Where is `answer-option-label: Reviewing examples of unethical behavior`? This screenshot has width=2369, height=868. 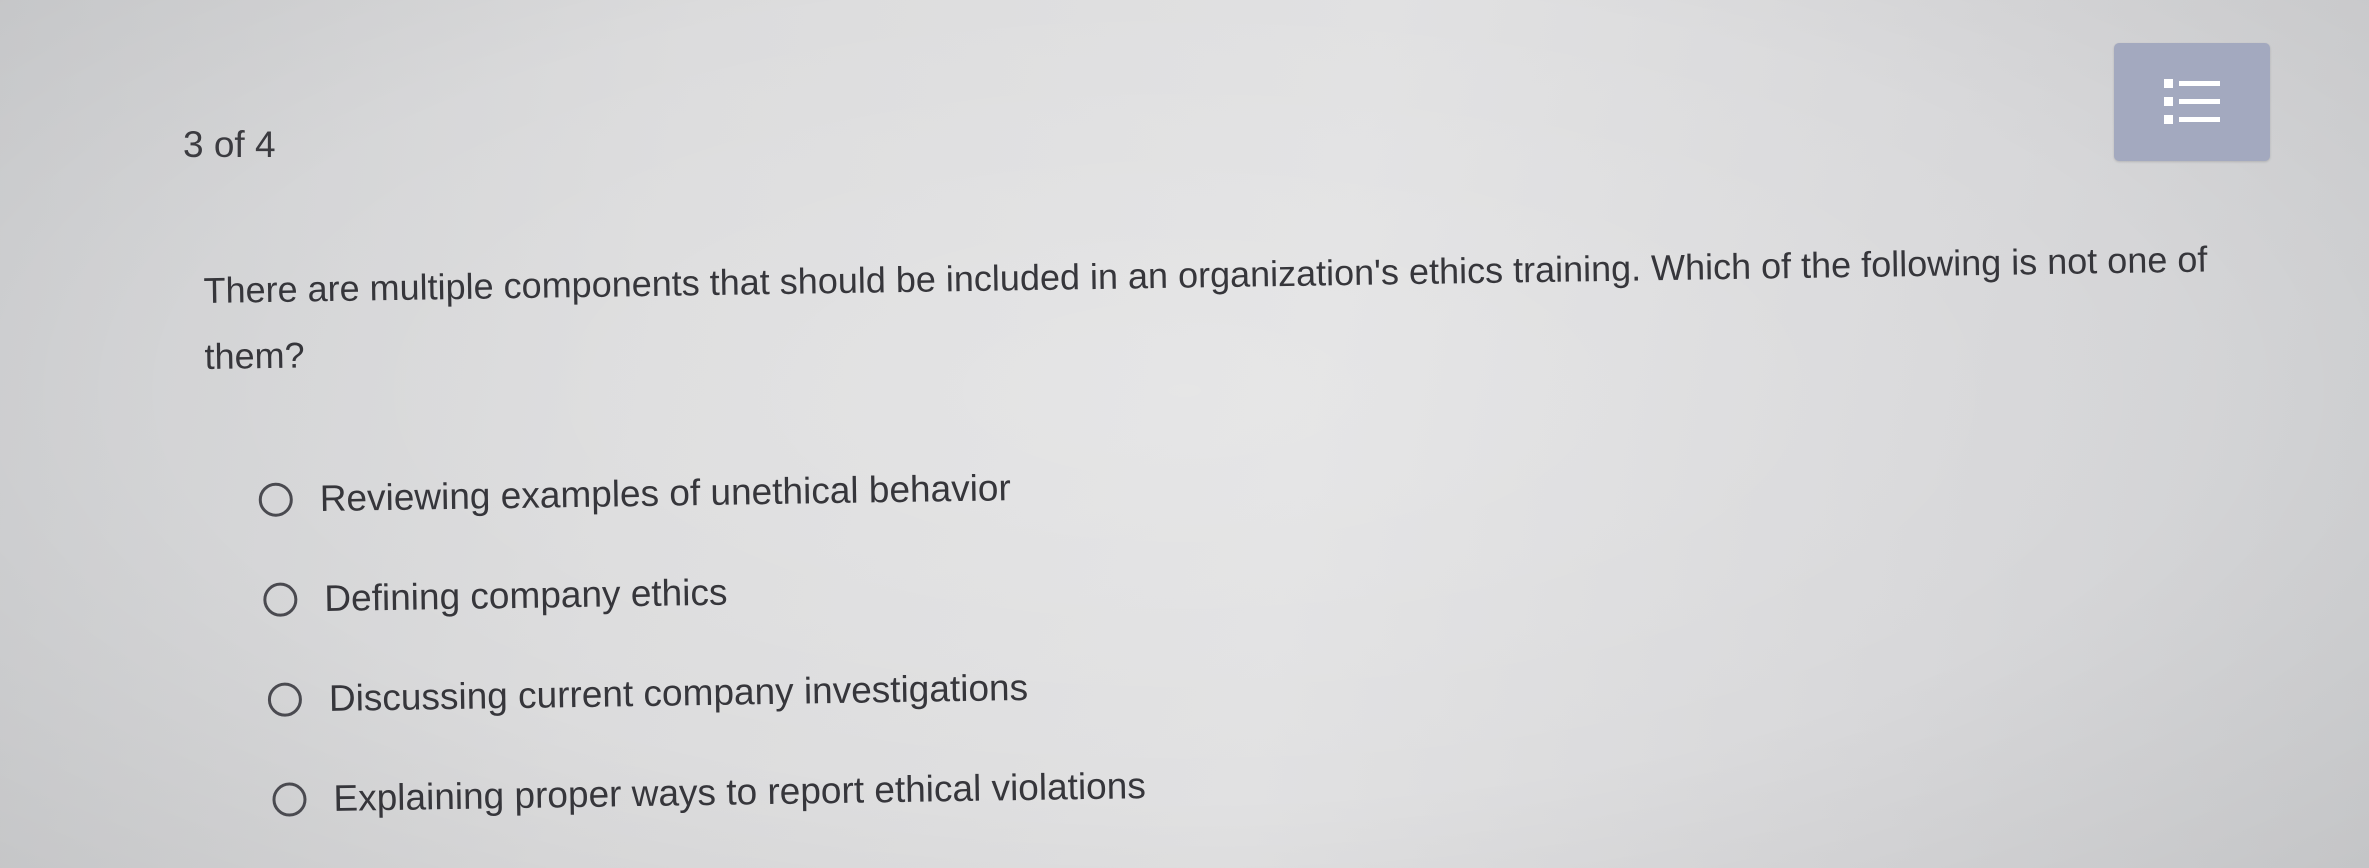 answer-option-label: Reviewing examples of unethical behavior is located at coordinates (665, 493).